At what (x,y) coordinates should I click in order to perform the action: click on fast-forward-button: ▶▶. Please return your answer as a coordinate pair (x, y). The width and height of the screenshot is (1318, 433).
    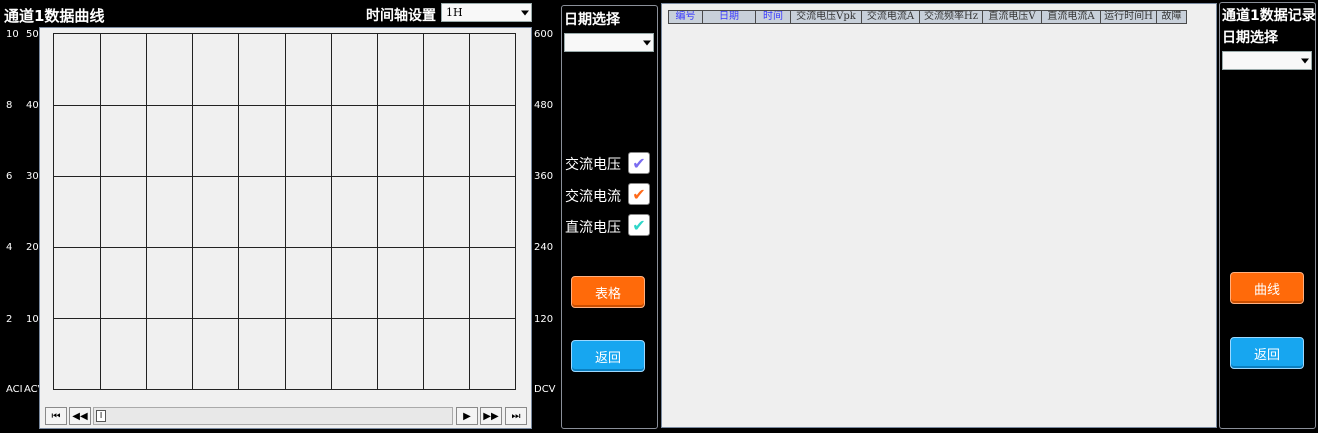
    Looking at the image, I should click on (491, 416).